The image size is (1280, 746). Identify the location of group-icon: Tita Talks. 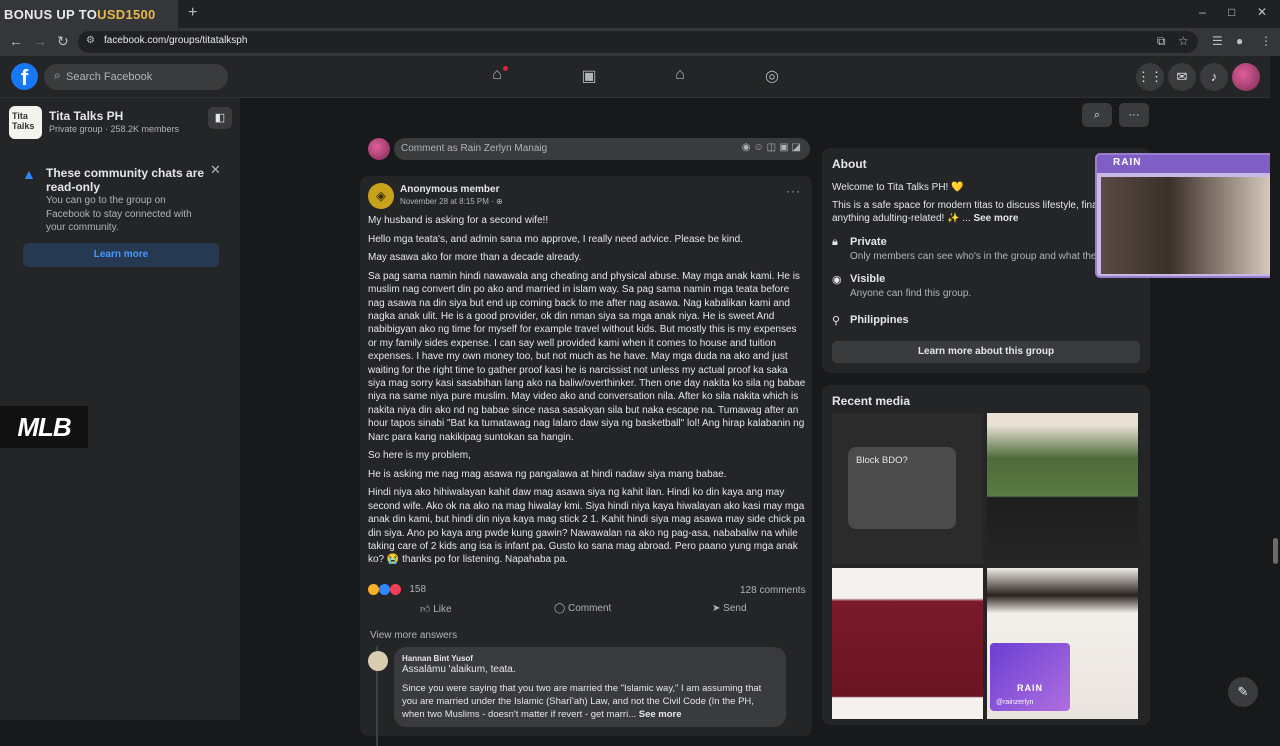
(25, 122).